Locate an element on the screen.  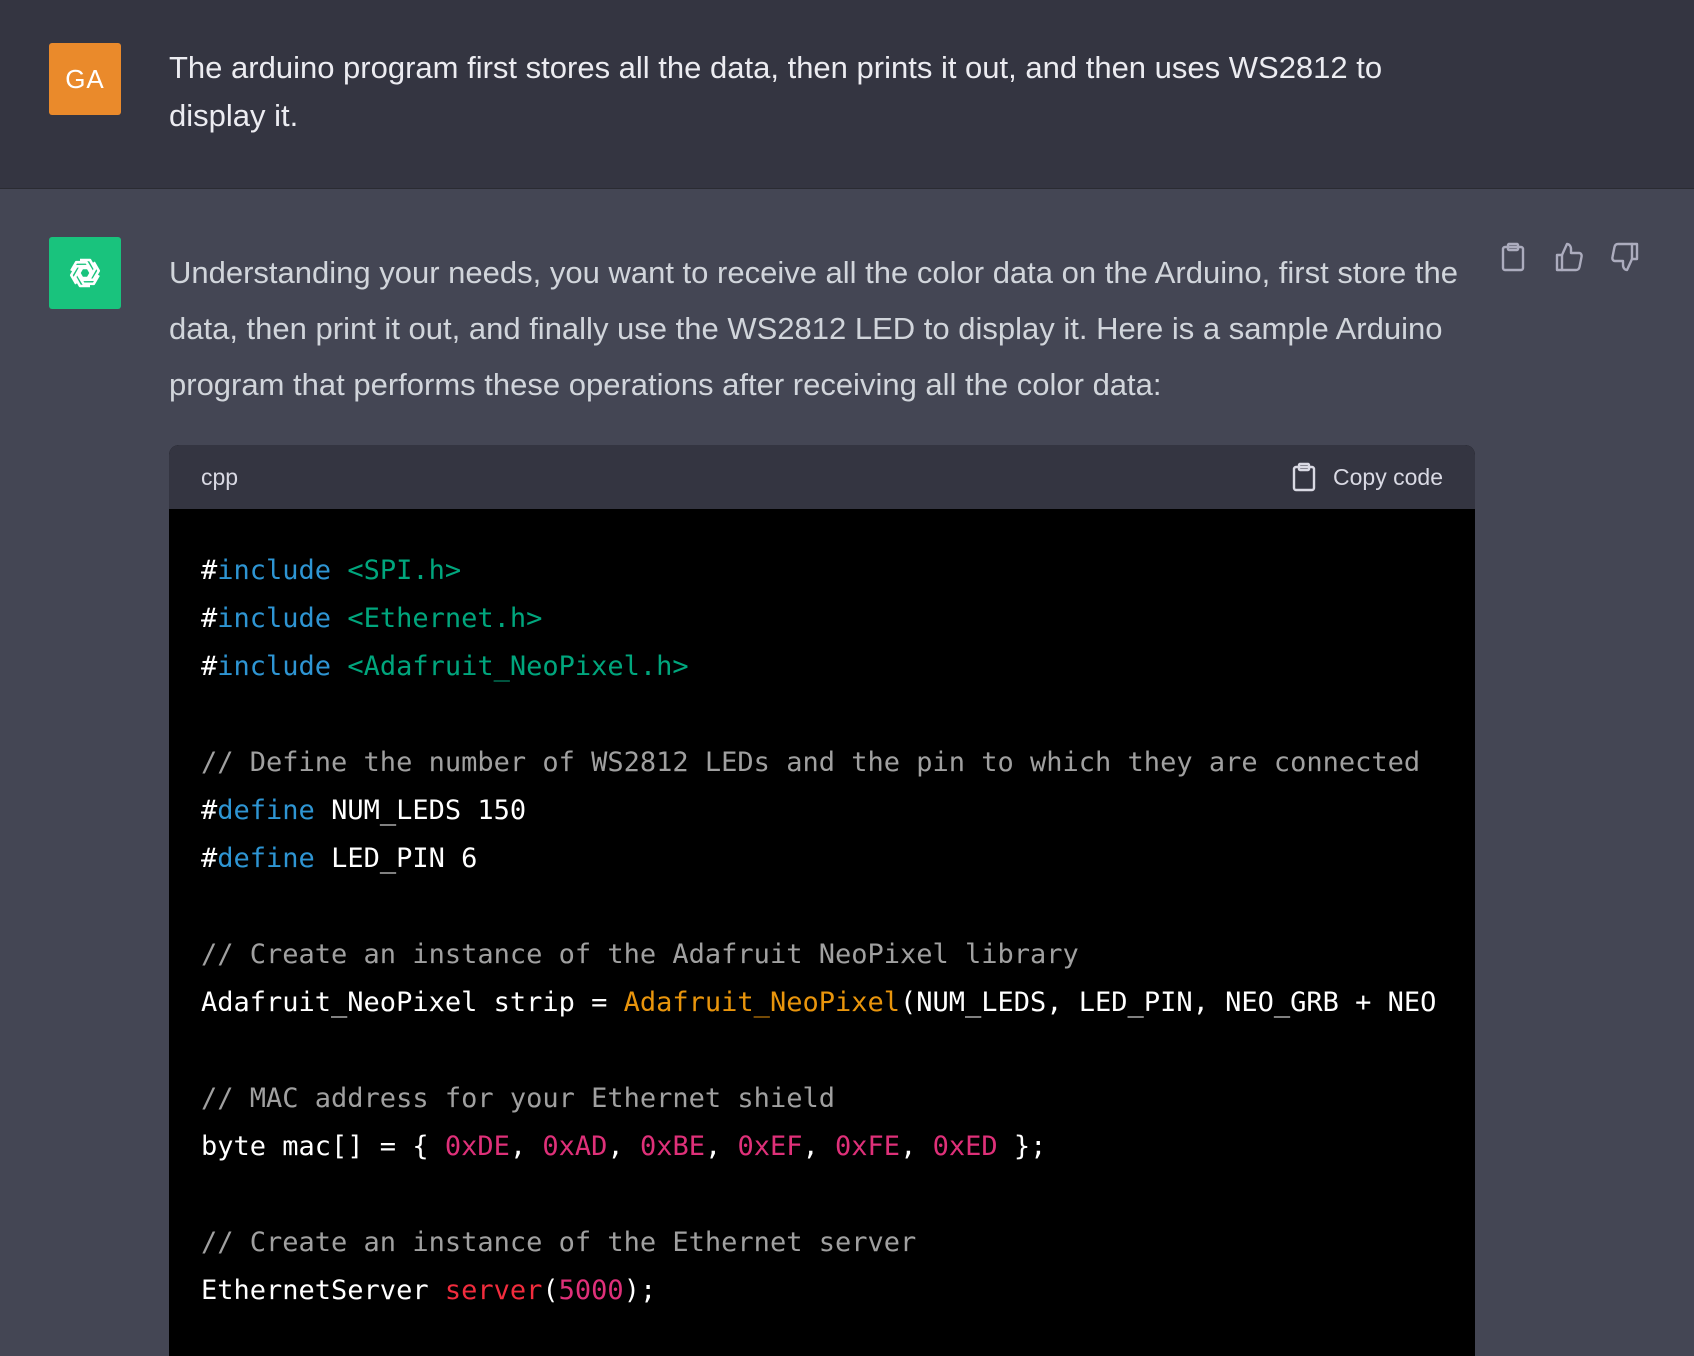
openai-logo-icon is located at coordinates (85, 273).